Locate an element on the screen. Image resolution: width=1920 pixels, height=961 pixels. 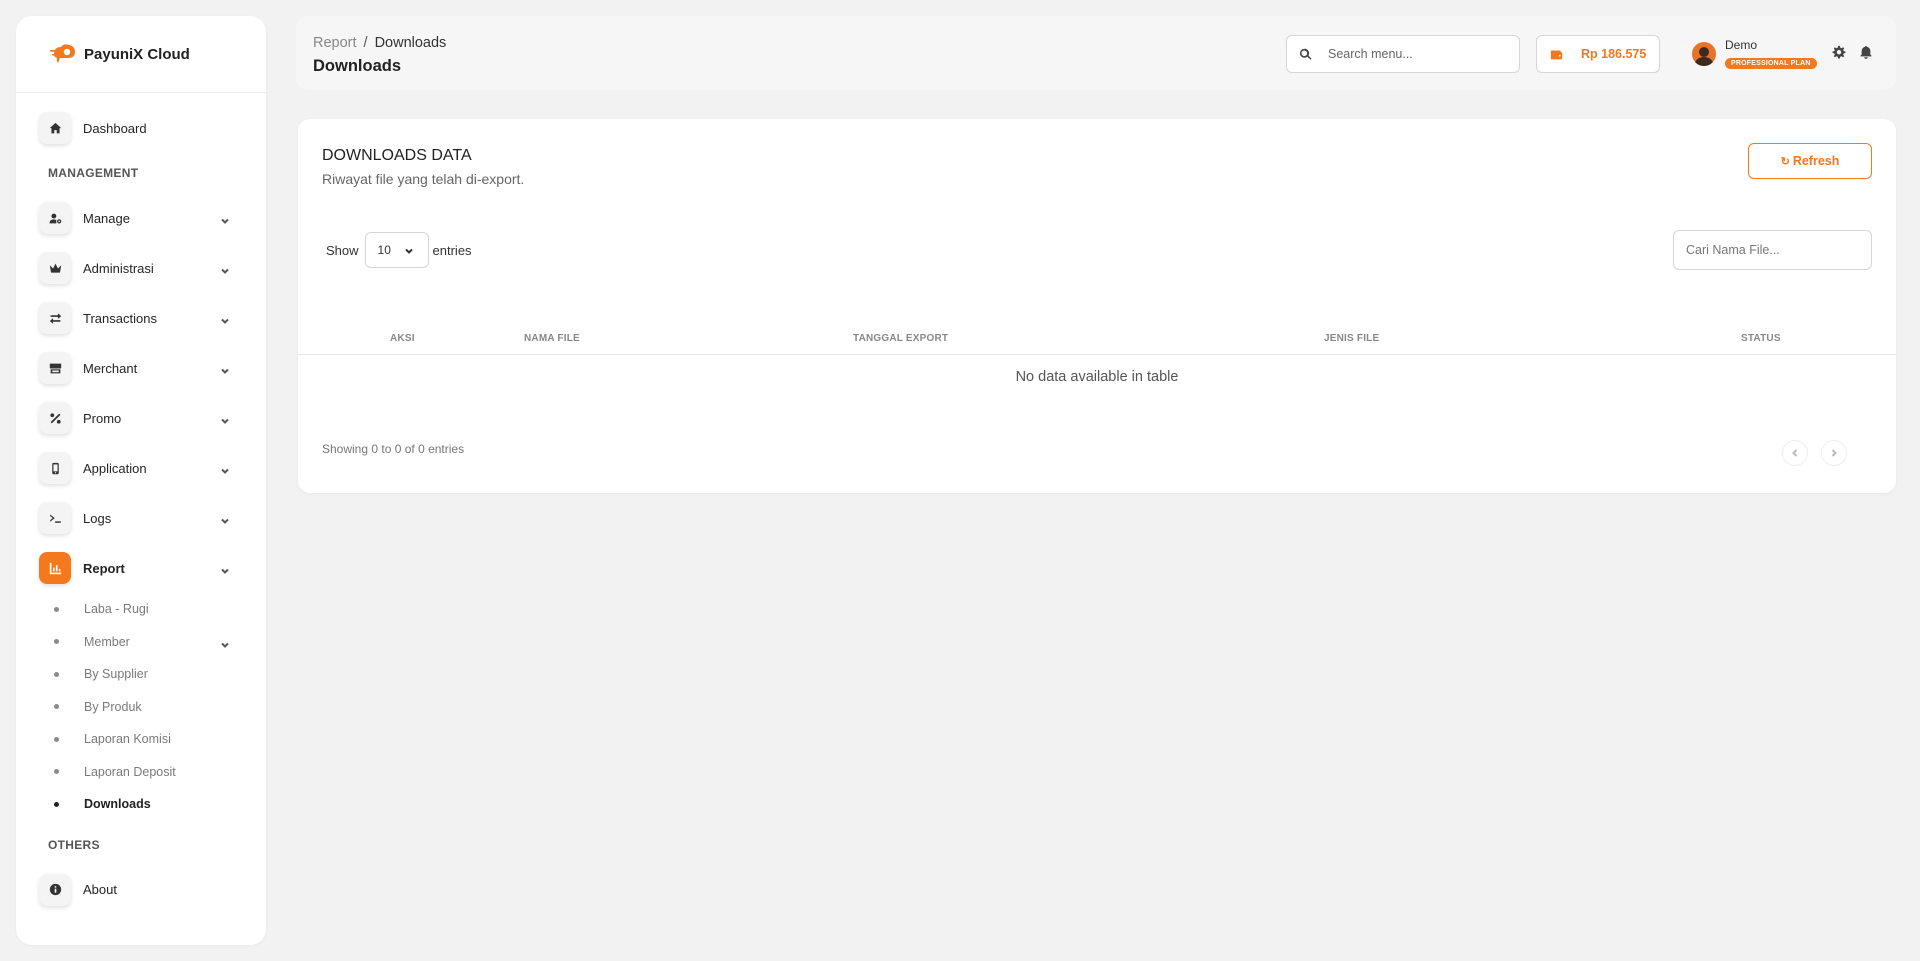
gear-icon is located at coordinates (1839, 52).